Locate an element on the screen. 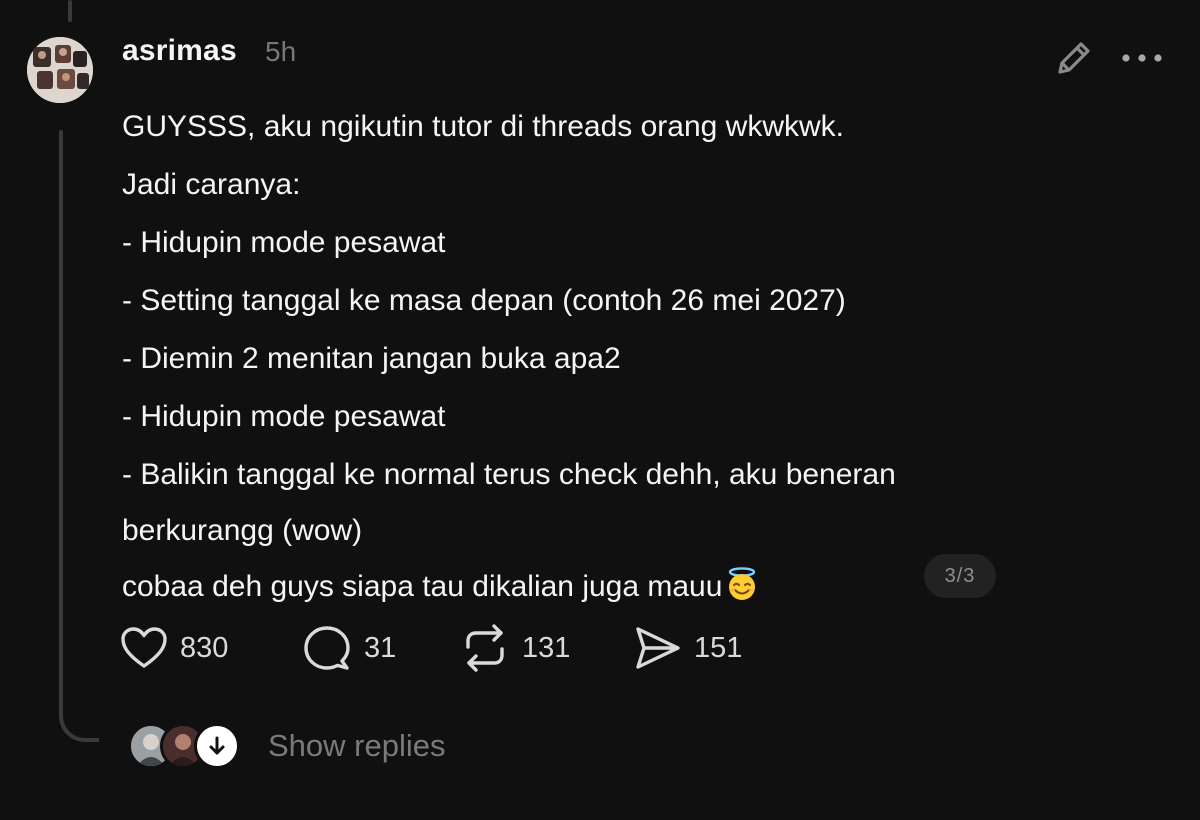  arrow-down-icon is located at coordinates (217, 745).